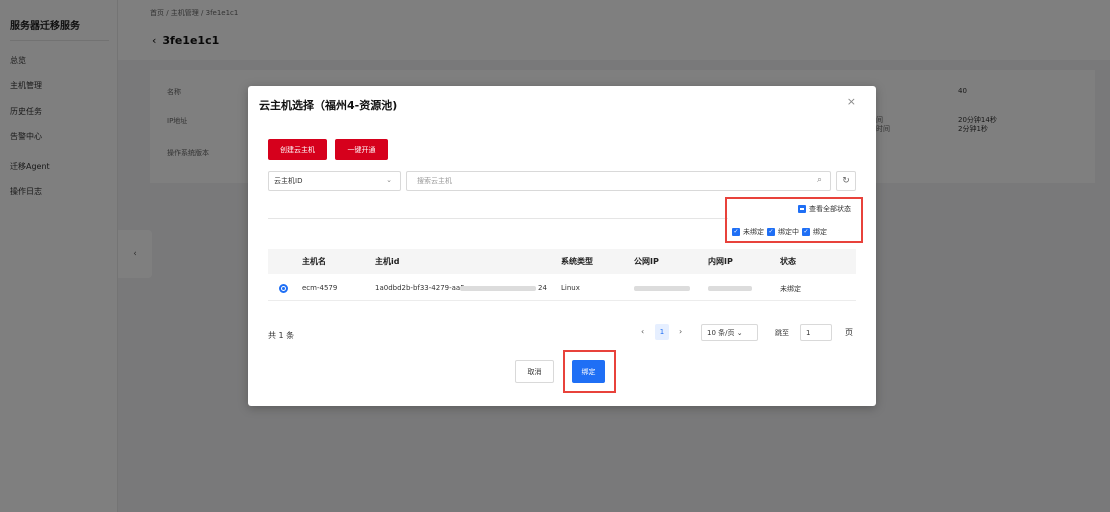 The image size is (1110, 512). I want to click on column-header-os-type: 系统类型, so click(577, 261).